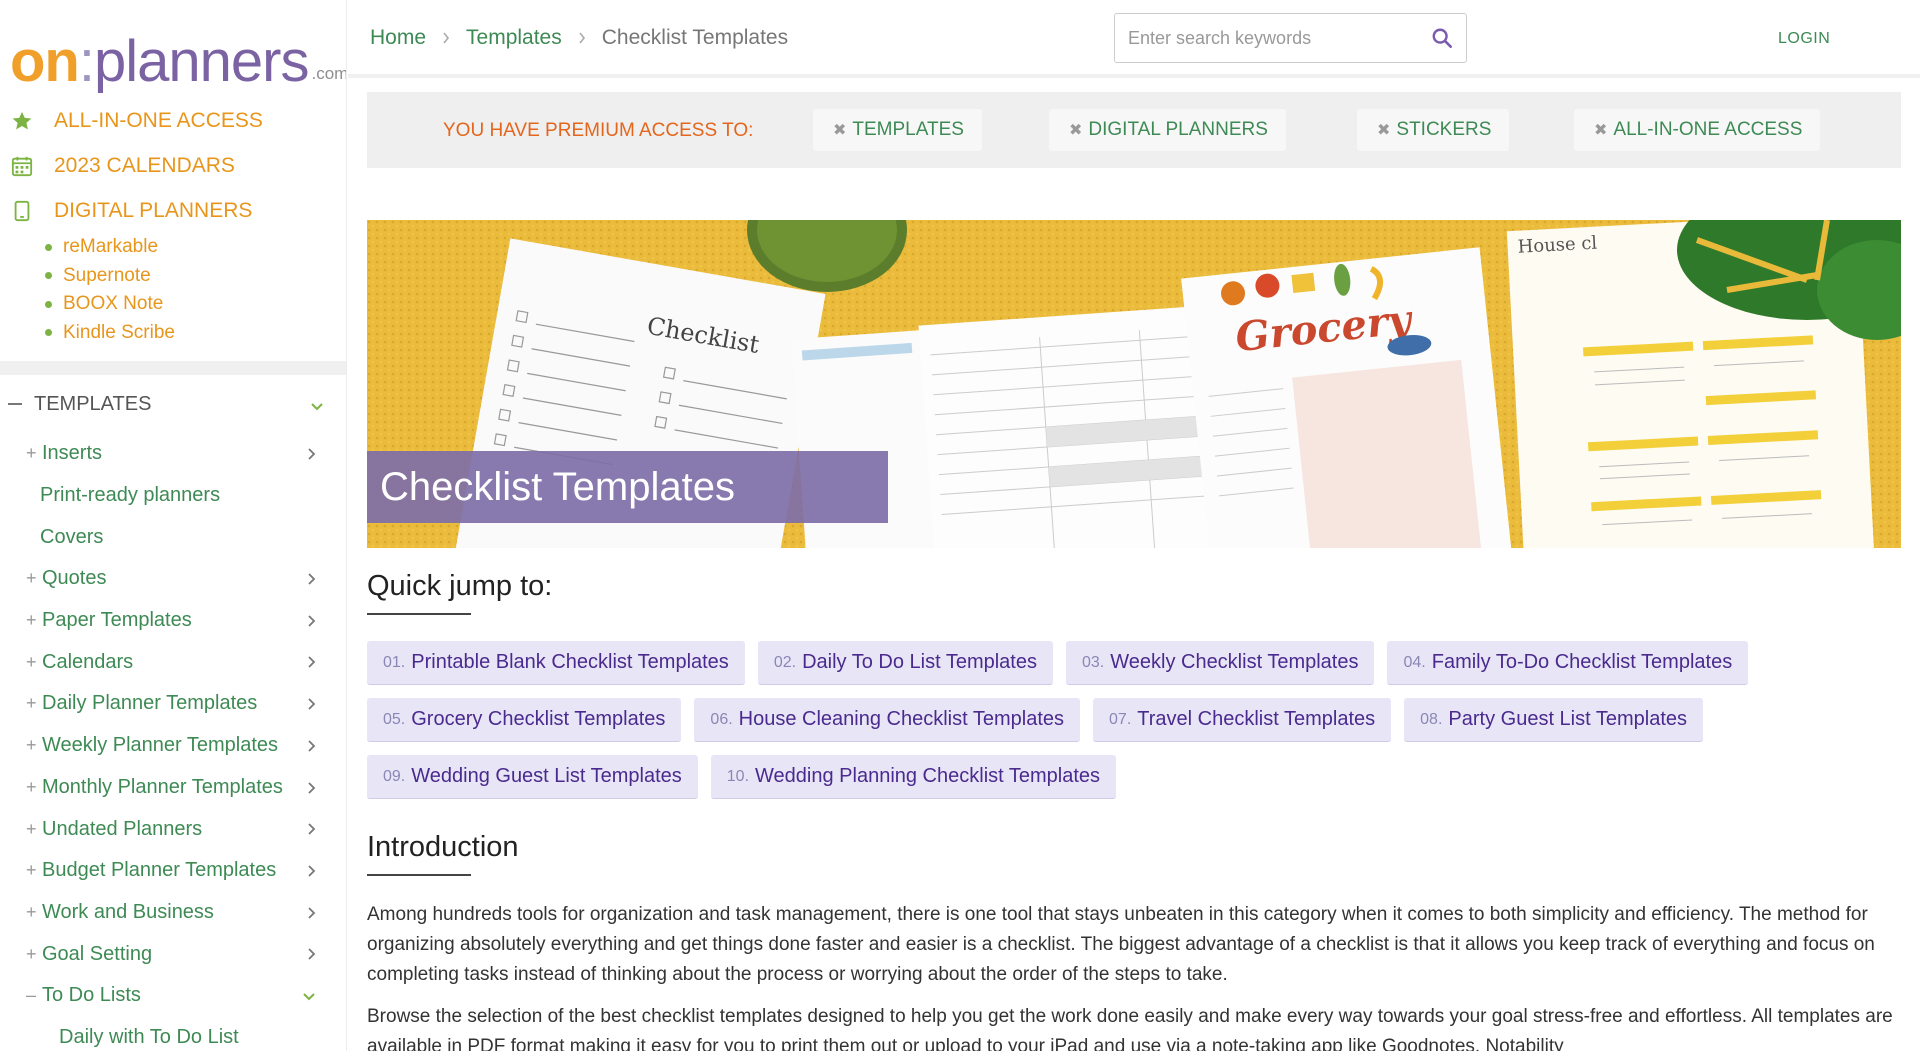  What do you see at coordinates (72, 536) in the screenshot?
I see `sidebar-item-label: Covers` at bounding box center [72, 536].